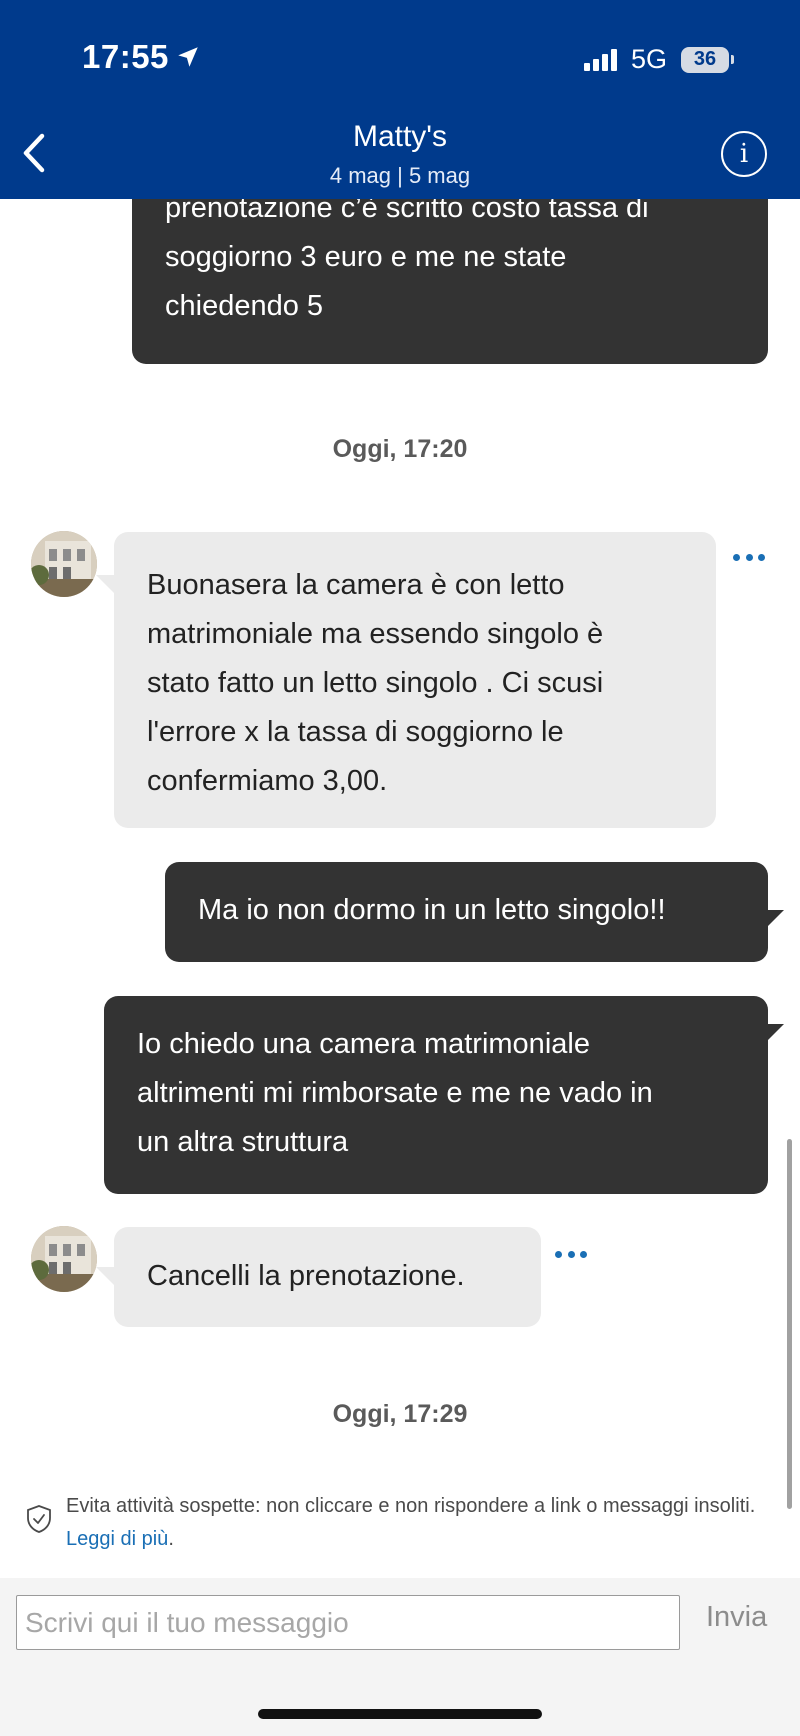  Describe the element at coordinates (375, 634) in the screenshot. I see `message-line: matrimoniale ma essendo singolo è` at that location.